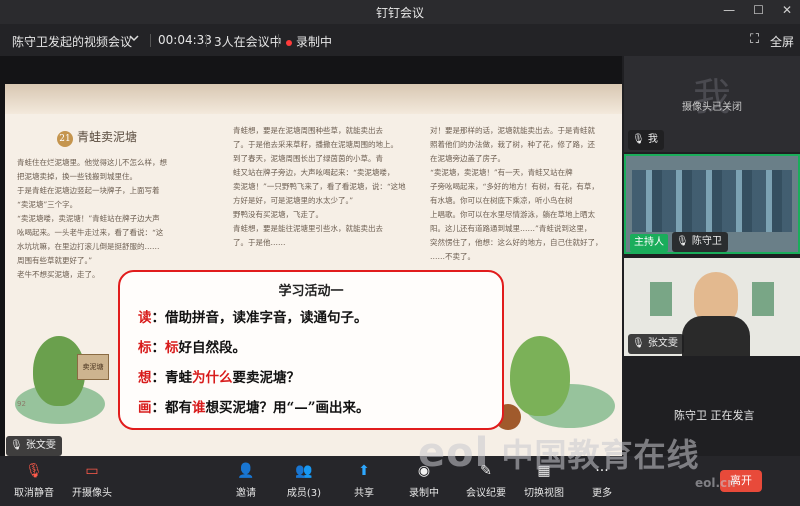 This screenshot has height=506, width=800. I want to click on members-icon: 👥, so click(304, 471).